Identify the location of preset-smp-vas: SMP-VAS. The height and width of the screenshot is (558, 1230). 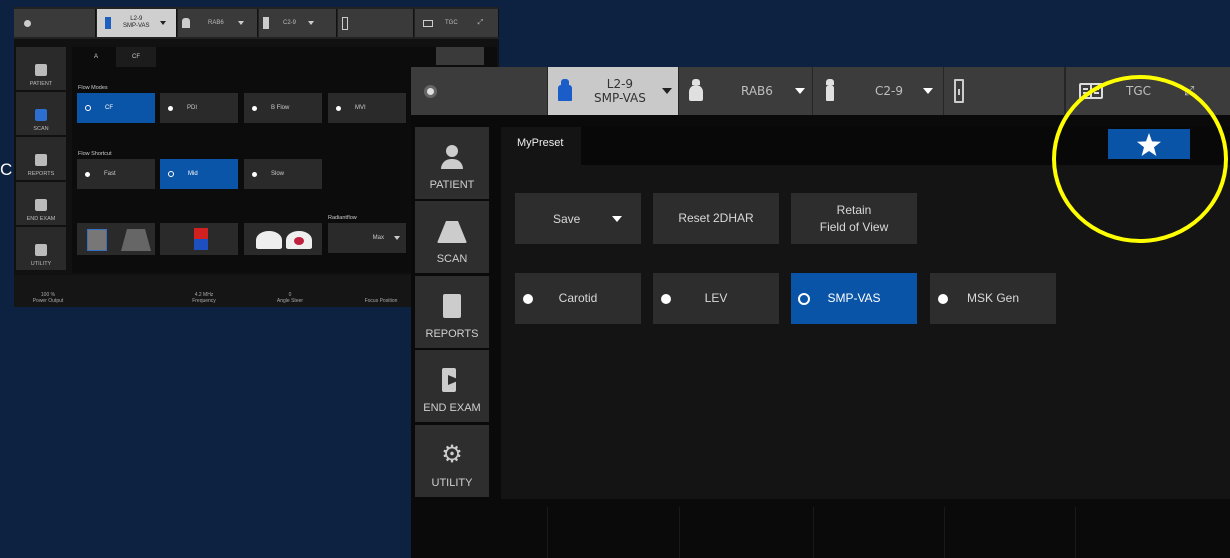
(854, 298).